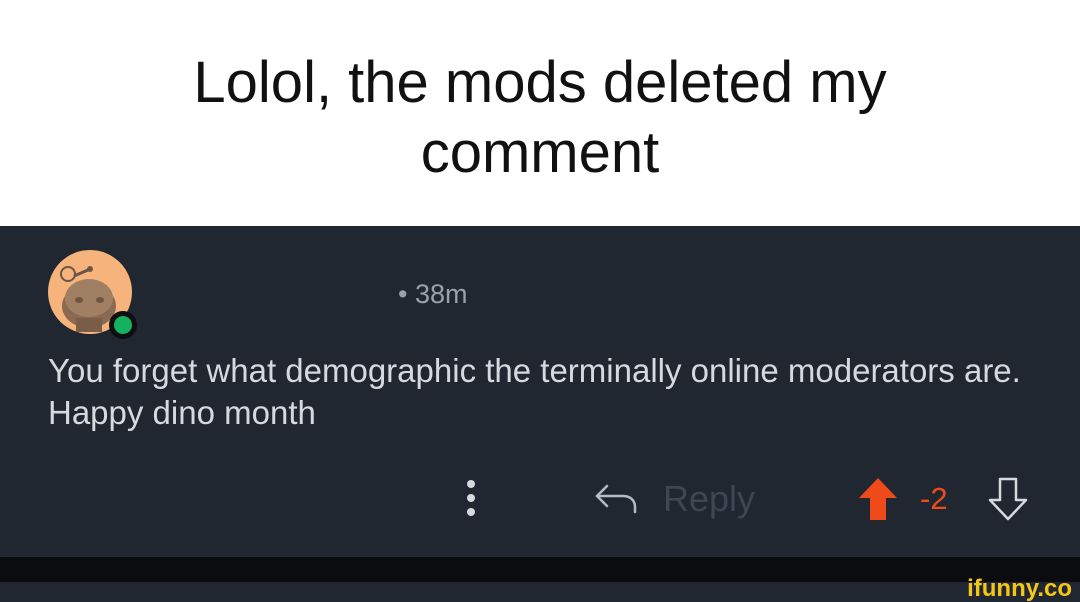 Image resolution: width=1080 pixels, height=602 pixels. What do you see at coordinates (540, 117) in the screenshot?
I see `caption-text: Lolol, the mods deleted my comment` at bounding box center [540, 117].